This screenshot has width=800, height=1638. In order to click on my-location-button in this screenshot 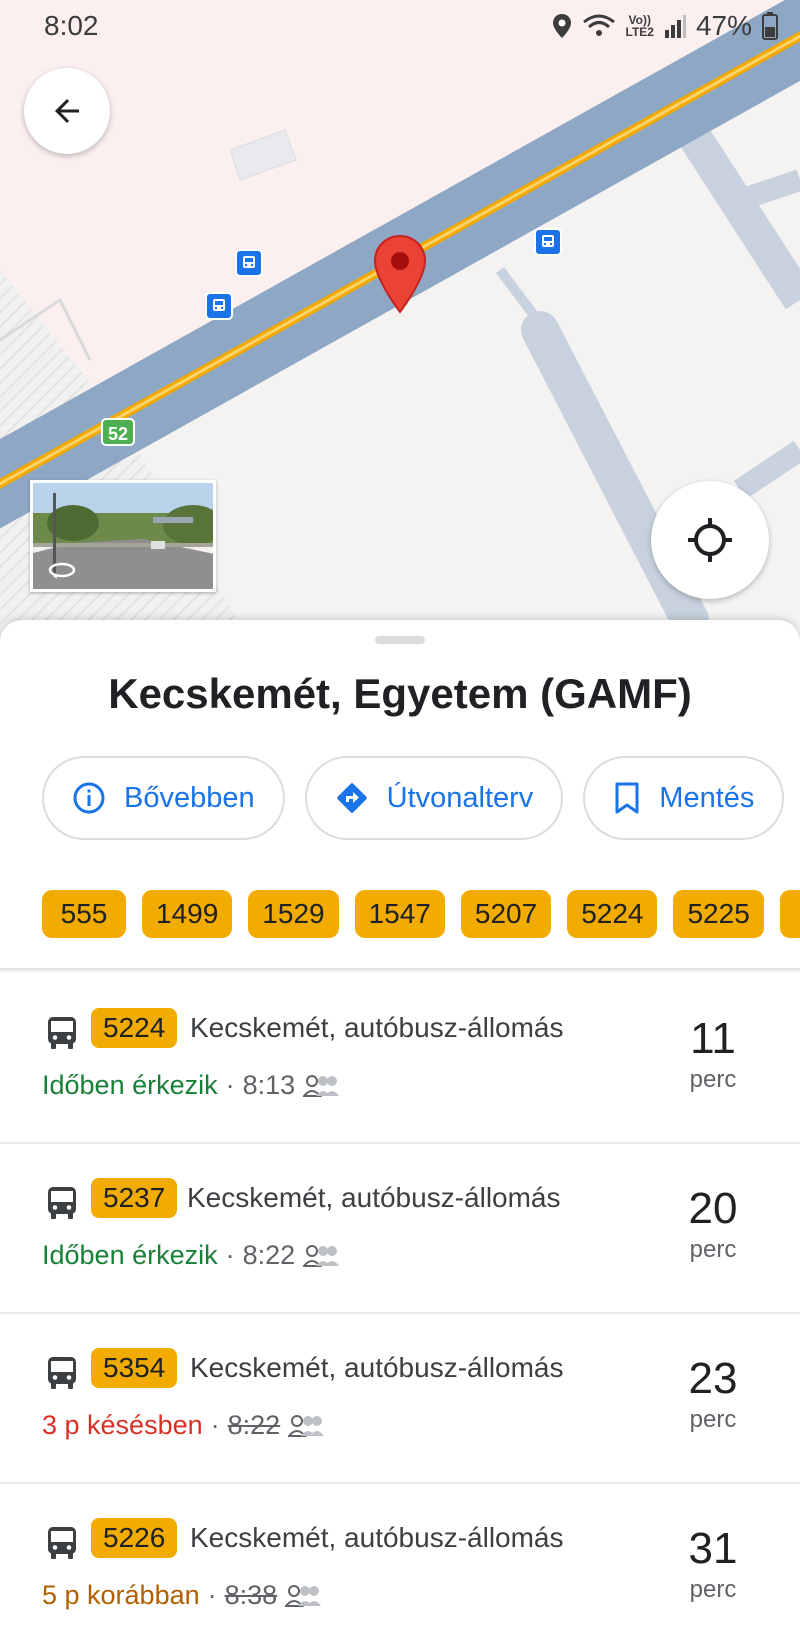, I will do `click(710, 540)`.